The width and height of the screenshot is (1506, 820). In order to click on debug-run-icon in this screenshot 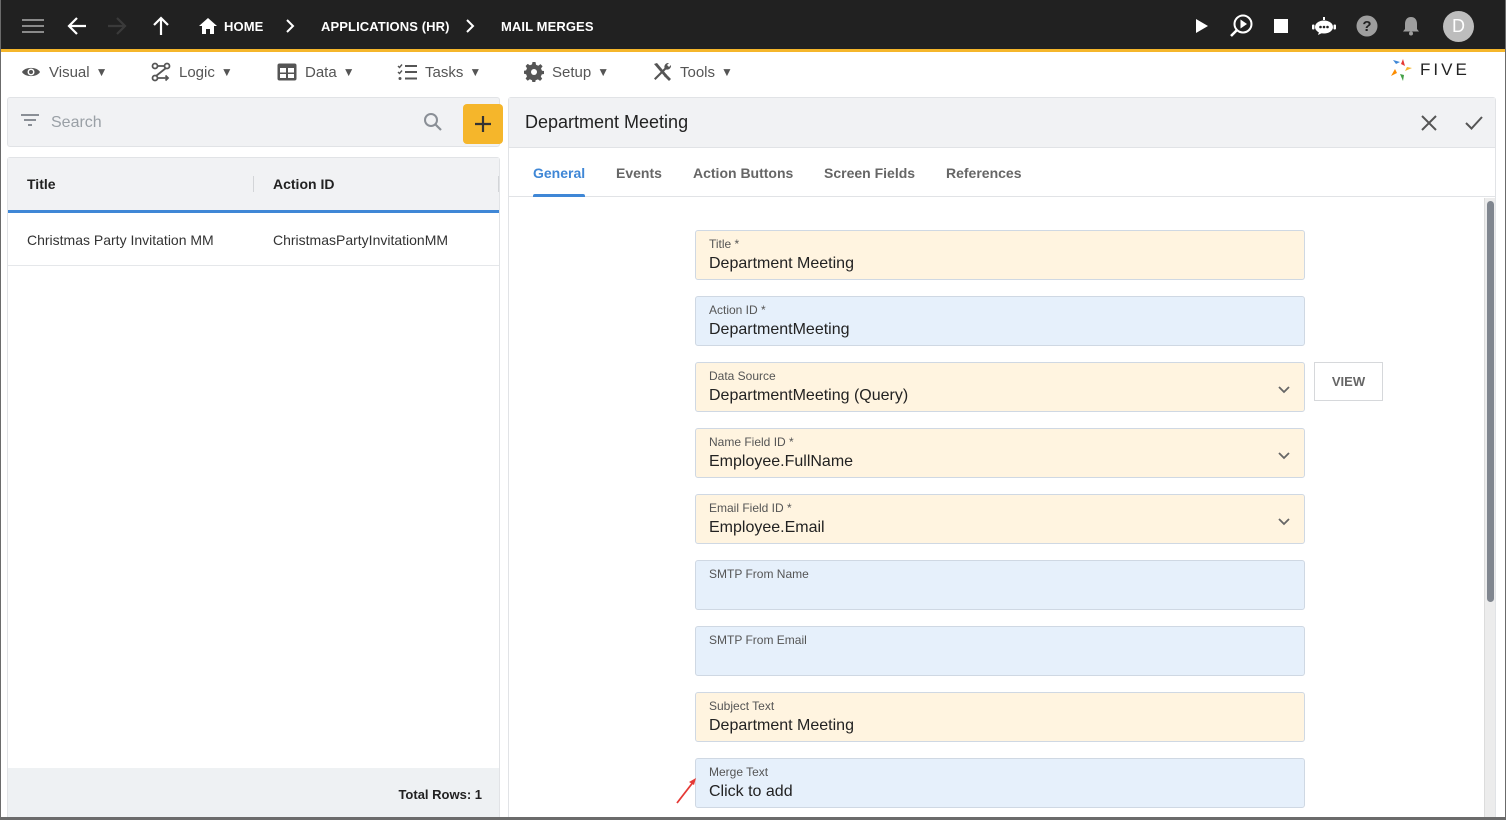, I will do `click(1241, 26)`.